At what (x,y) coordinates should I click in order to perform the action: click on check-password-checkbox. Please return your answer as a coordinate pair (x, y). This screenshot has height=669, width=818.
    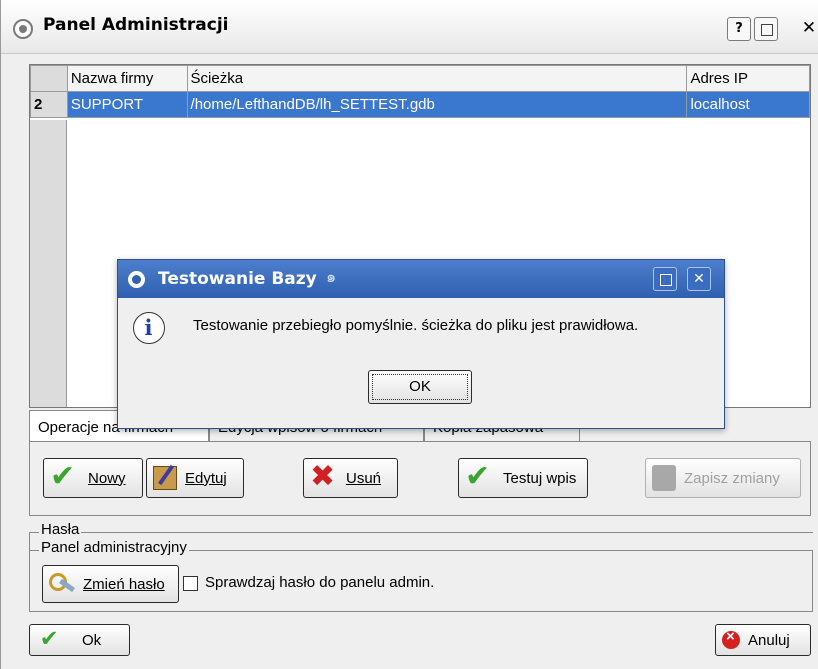
    Looking at the image, I should click on (190, 583).